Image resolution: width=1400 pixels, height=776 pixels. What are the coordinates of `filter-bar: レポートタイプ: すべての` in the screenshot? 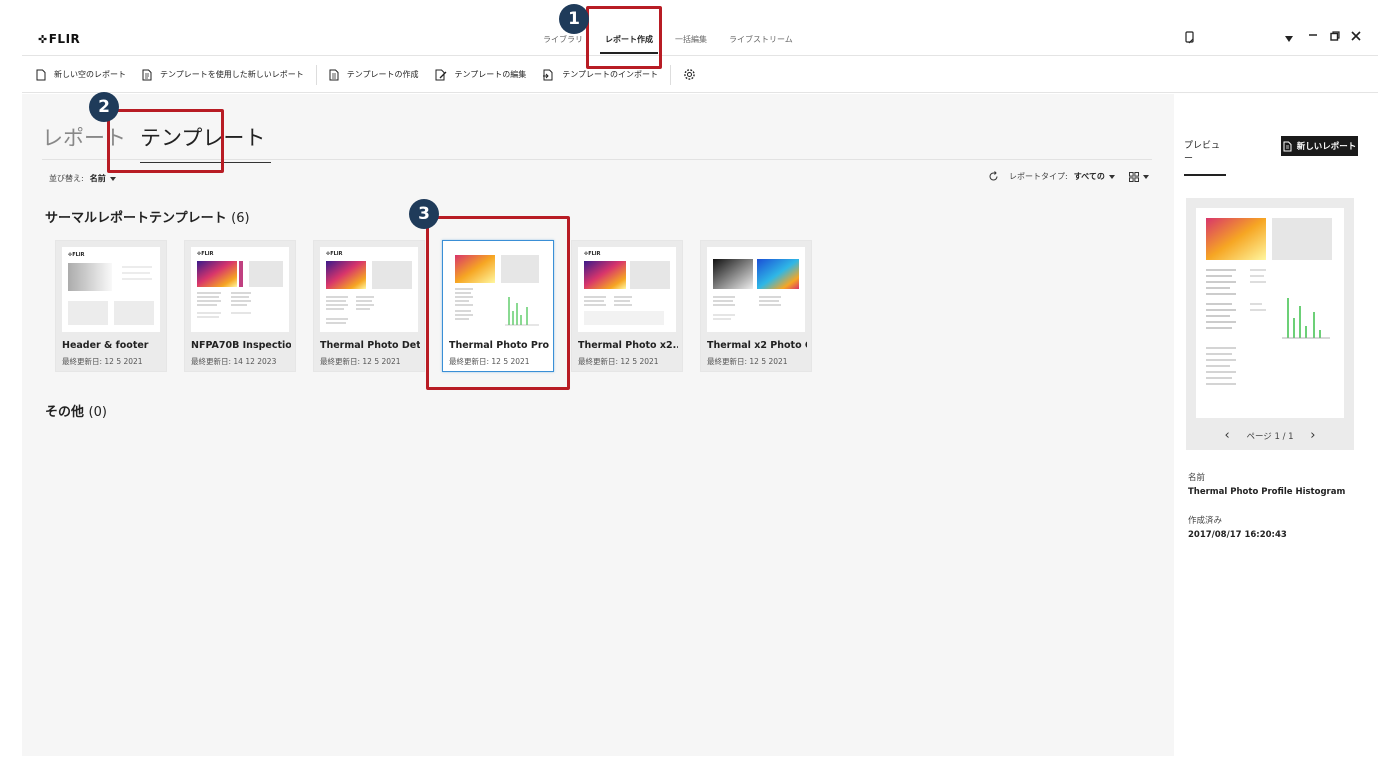 It's located at (1068, 176).